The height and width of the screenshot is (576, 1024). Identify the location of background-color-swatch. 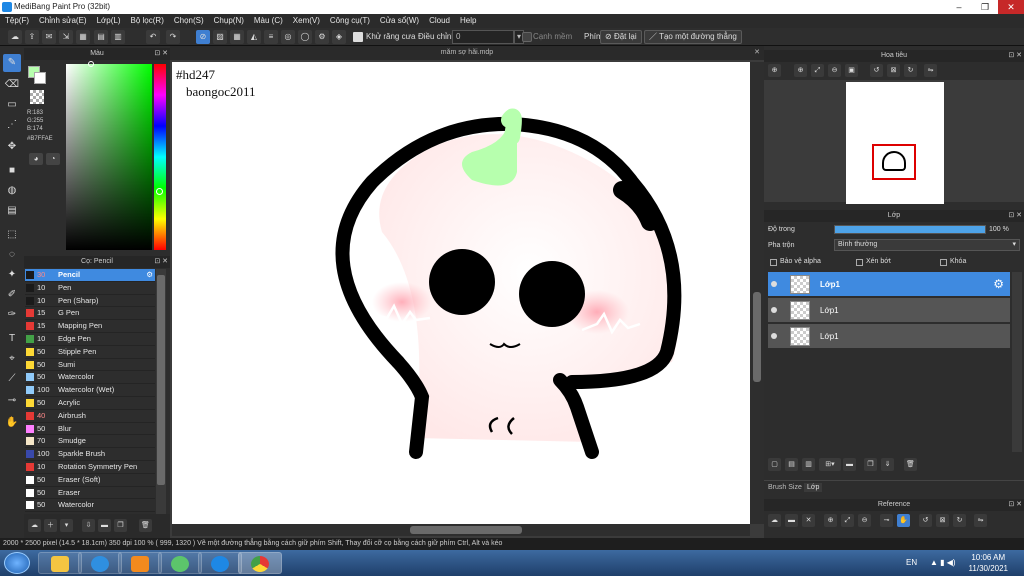
(40, 78).